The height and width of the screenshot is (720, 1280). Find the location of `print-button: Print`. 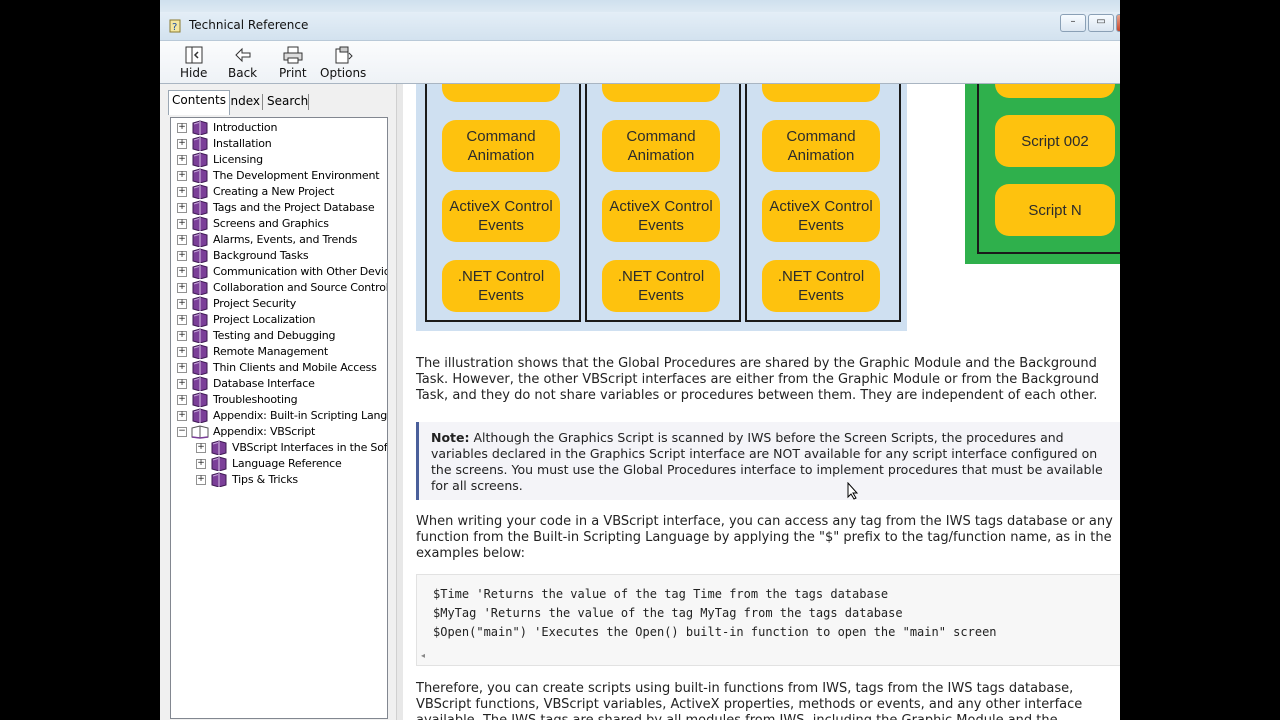

print-button: Print is located at coordinates (293, 62).